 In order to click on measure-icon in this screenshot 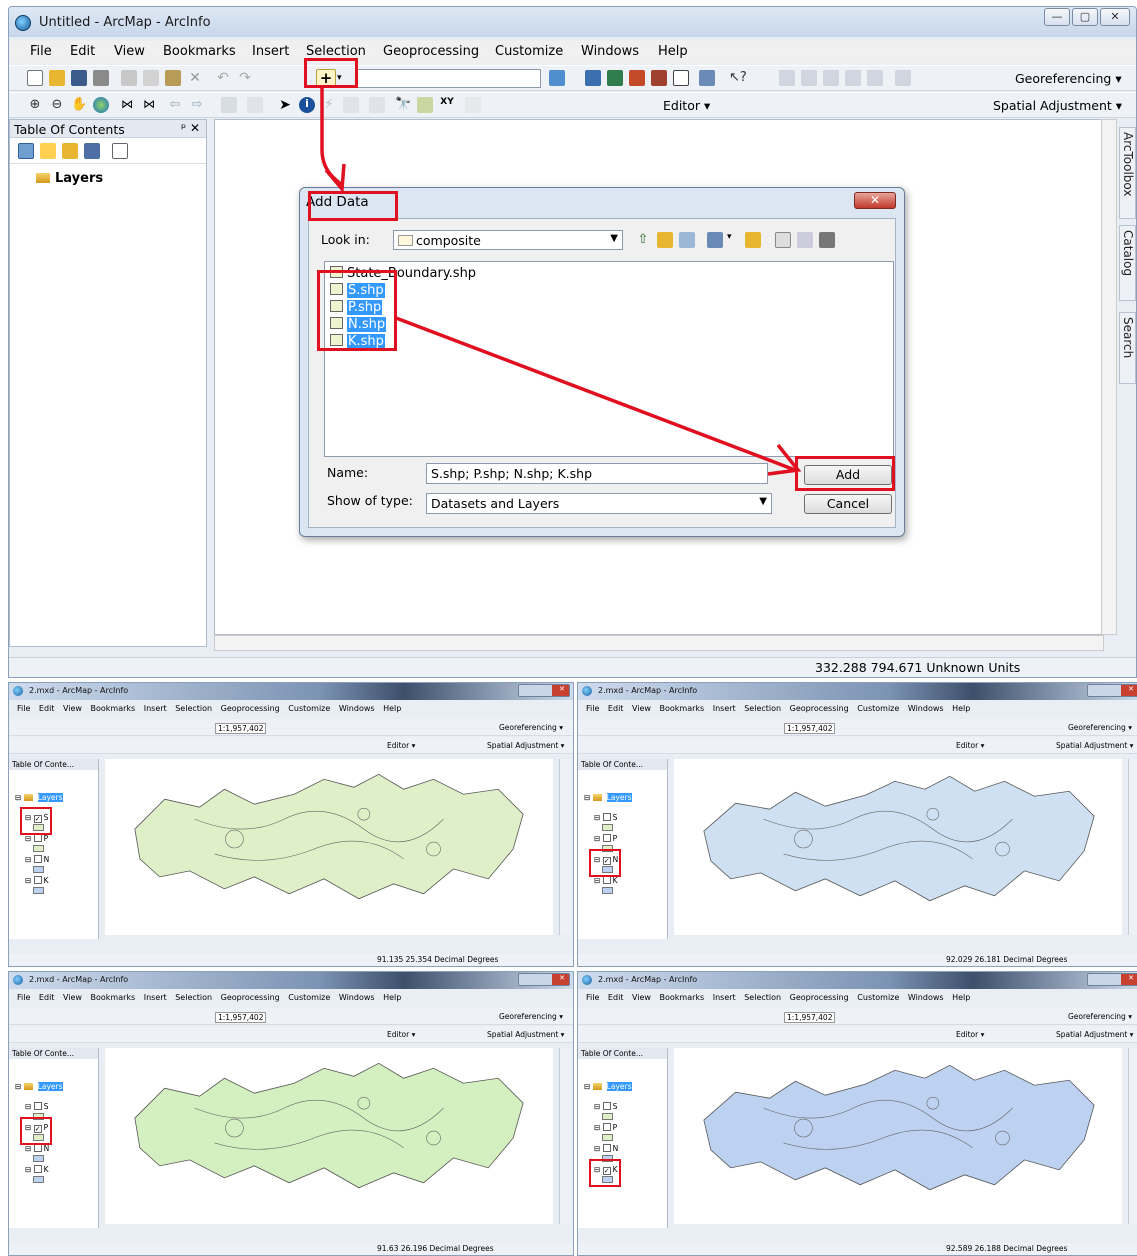, I will do `click(377, 105)`.